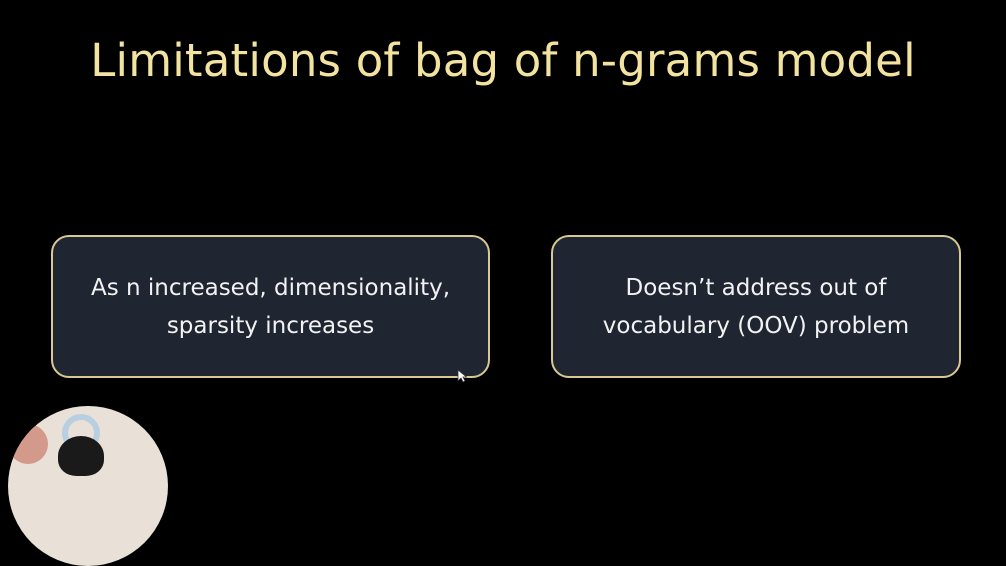 This screenshot has width=1006, height=566. I want to click on card-line: Doesn’t address out of, so click(756, 287).